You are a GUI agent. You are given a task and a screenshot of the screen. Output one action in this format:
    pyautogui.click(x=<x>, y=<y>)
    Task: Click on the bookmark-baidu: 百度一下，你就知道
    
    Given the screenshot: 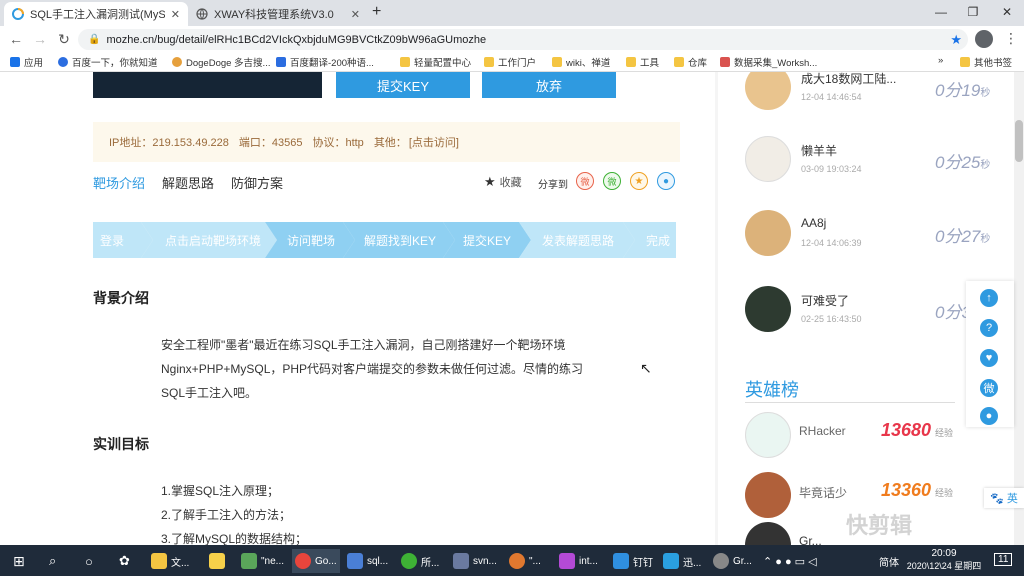 What is the action you would take?
    pyautogui.click(x=108, y=62)
    